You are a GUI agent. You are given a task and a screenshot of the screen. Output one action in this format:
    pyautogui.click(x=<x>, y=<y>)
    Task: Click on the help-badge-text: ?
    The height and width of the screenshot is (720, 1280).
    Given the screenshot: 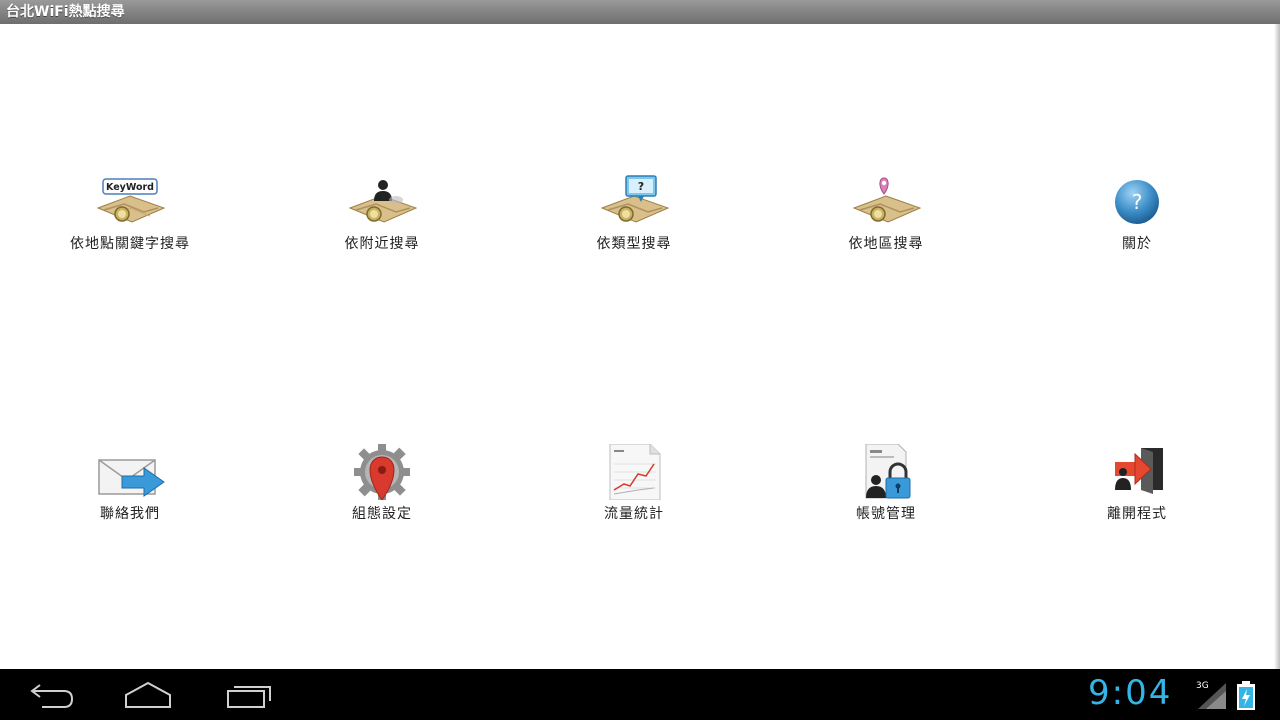 What is the action you would take?
    pyautogui.click(x=1137, y=202)
    